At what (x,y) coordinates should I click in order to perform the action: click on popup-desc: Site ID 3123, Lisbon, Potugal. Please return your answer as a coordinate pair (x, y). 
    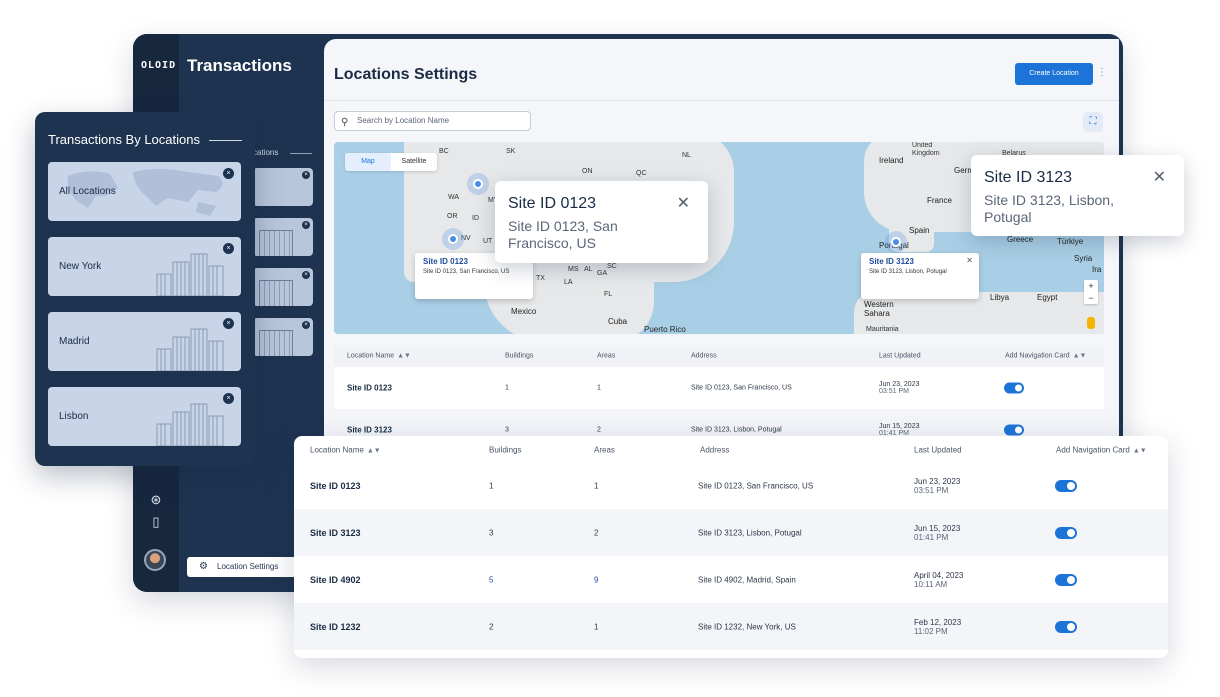
    Looking at the image, I should click on (1049, 208).